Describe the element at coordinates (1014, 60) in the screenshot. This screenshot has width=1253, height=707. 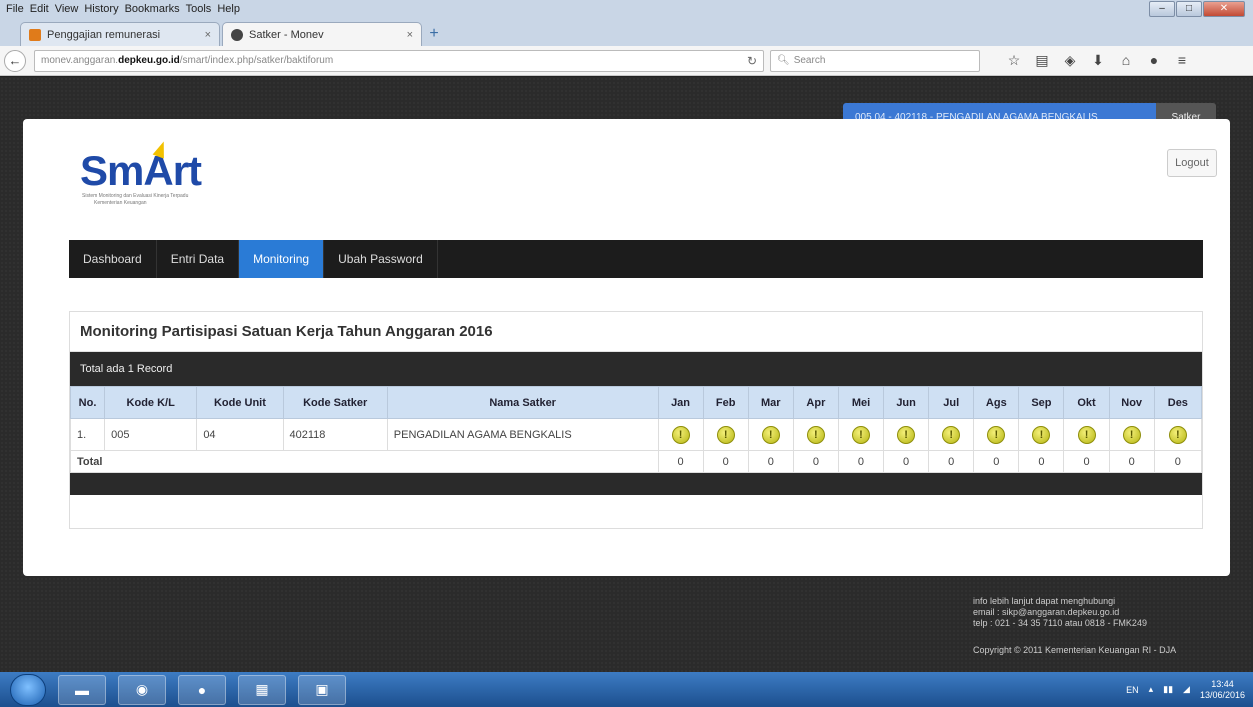
I see `bookmark-star-icon: ☆` at that location.